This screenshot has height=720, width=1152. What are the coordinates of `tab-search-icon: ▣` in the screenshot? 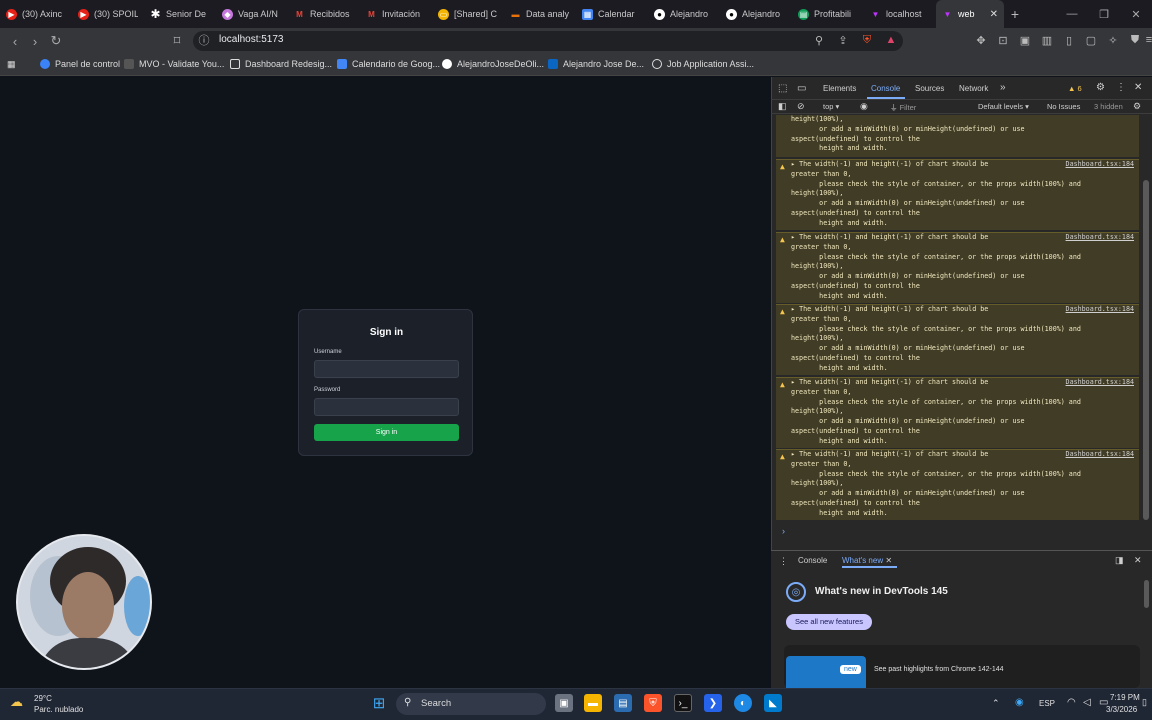 It's located at (1025, 40).